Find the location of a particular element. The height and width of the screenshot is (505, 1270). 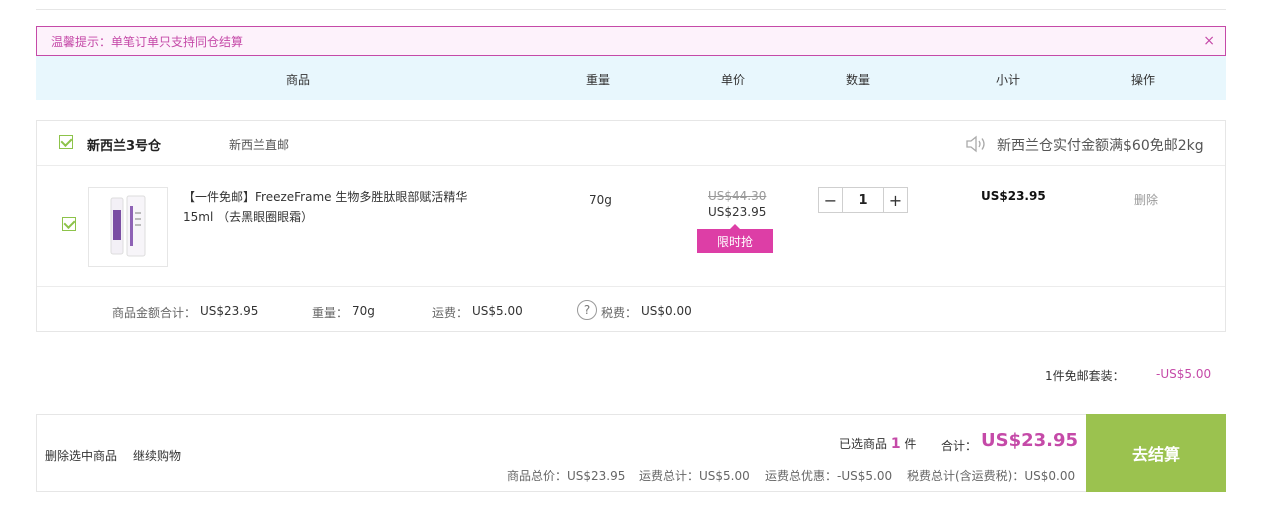

goods-total-label: 商品金额合计： is located at coordinates (154, 313).